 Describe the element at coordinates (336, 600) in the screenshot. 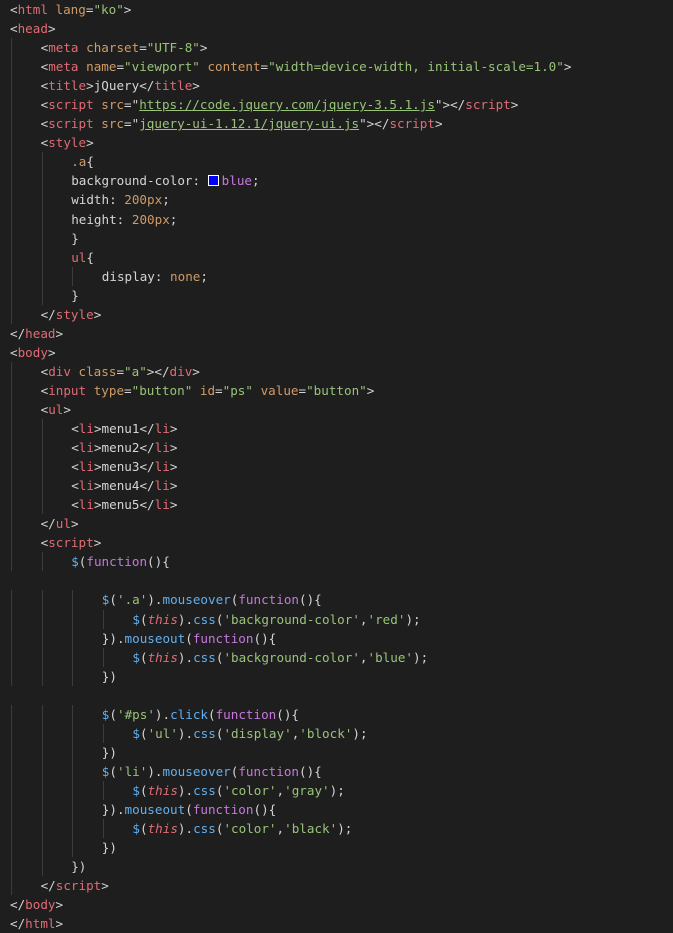

I see `code-line: $('.a').mouseover(function(){` at that location.